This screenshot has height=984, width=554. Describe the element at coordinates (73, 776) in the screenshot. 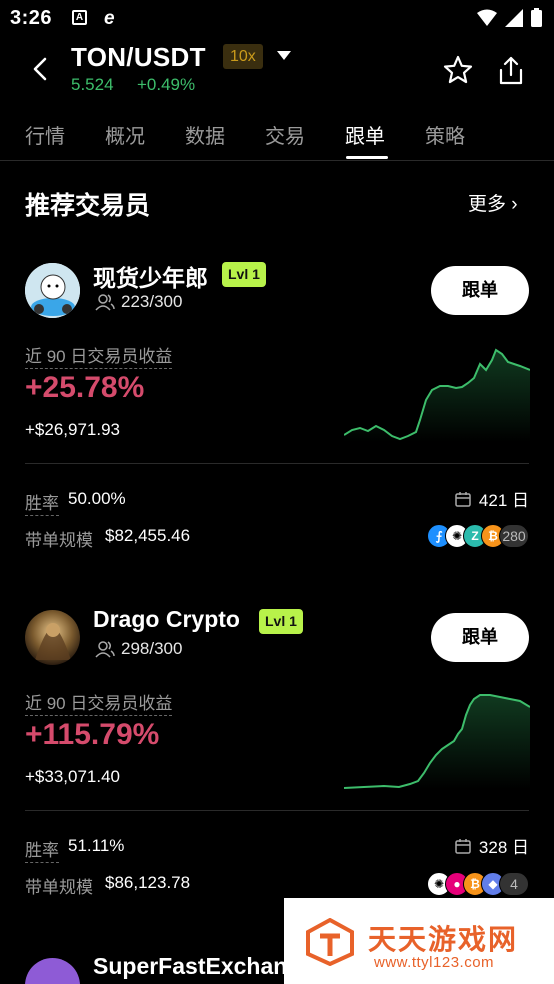

I see `earnings-usd: +$33,071.40` at that location.